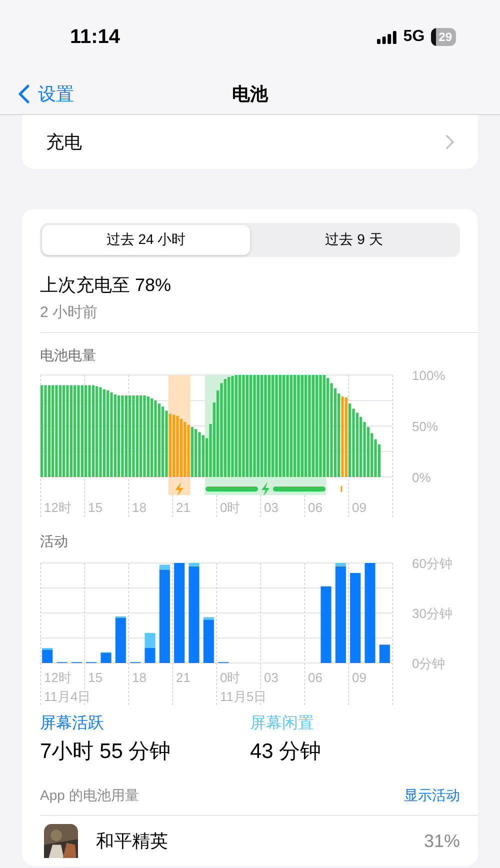 This screenshot has width=500, height=868. What do you see at coordinates (46, 94) in the screenshot?
I see `back-button: 设置` at bounding box center [46, 94].